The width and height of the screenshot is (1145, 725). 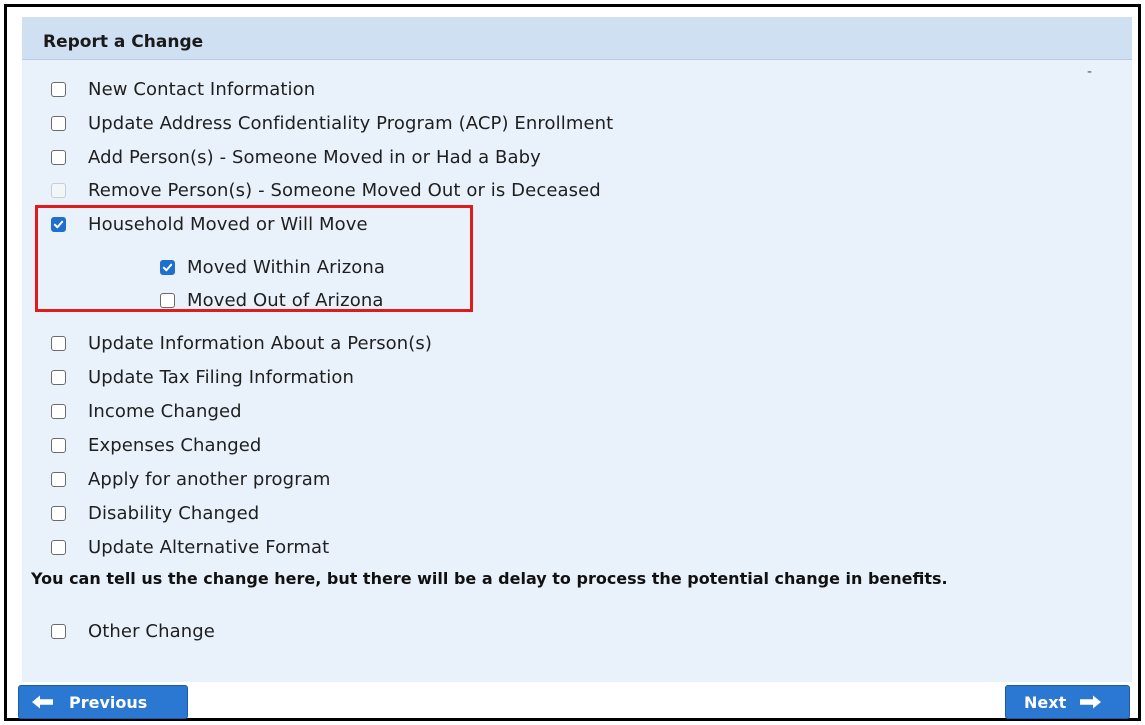 I want to click on option-income-changed: Income Changed, so click(x=146, y=411).